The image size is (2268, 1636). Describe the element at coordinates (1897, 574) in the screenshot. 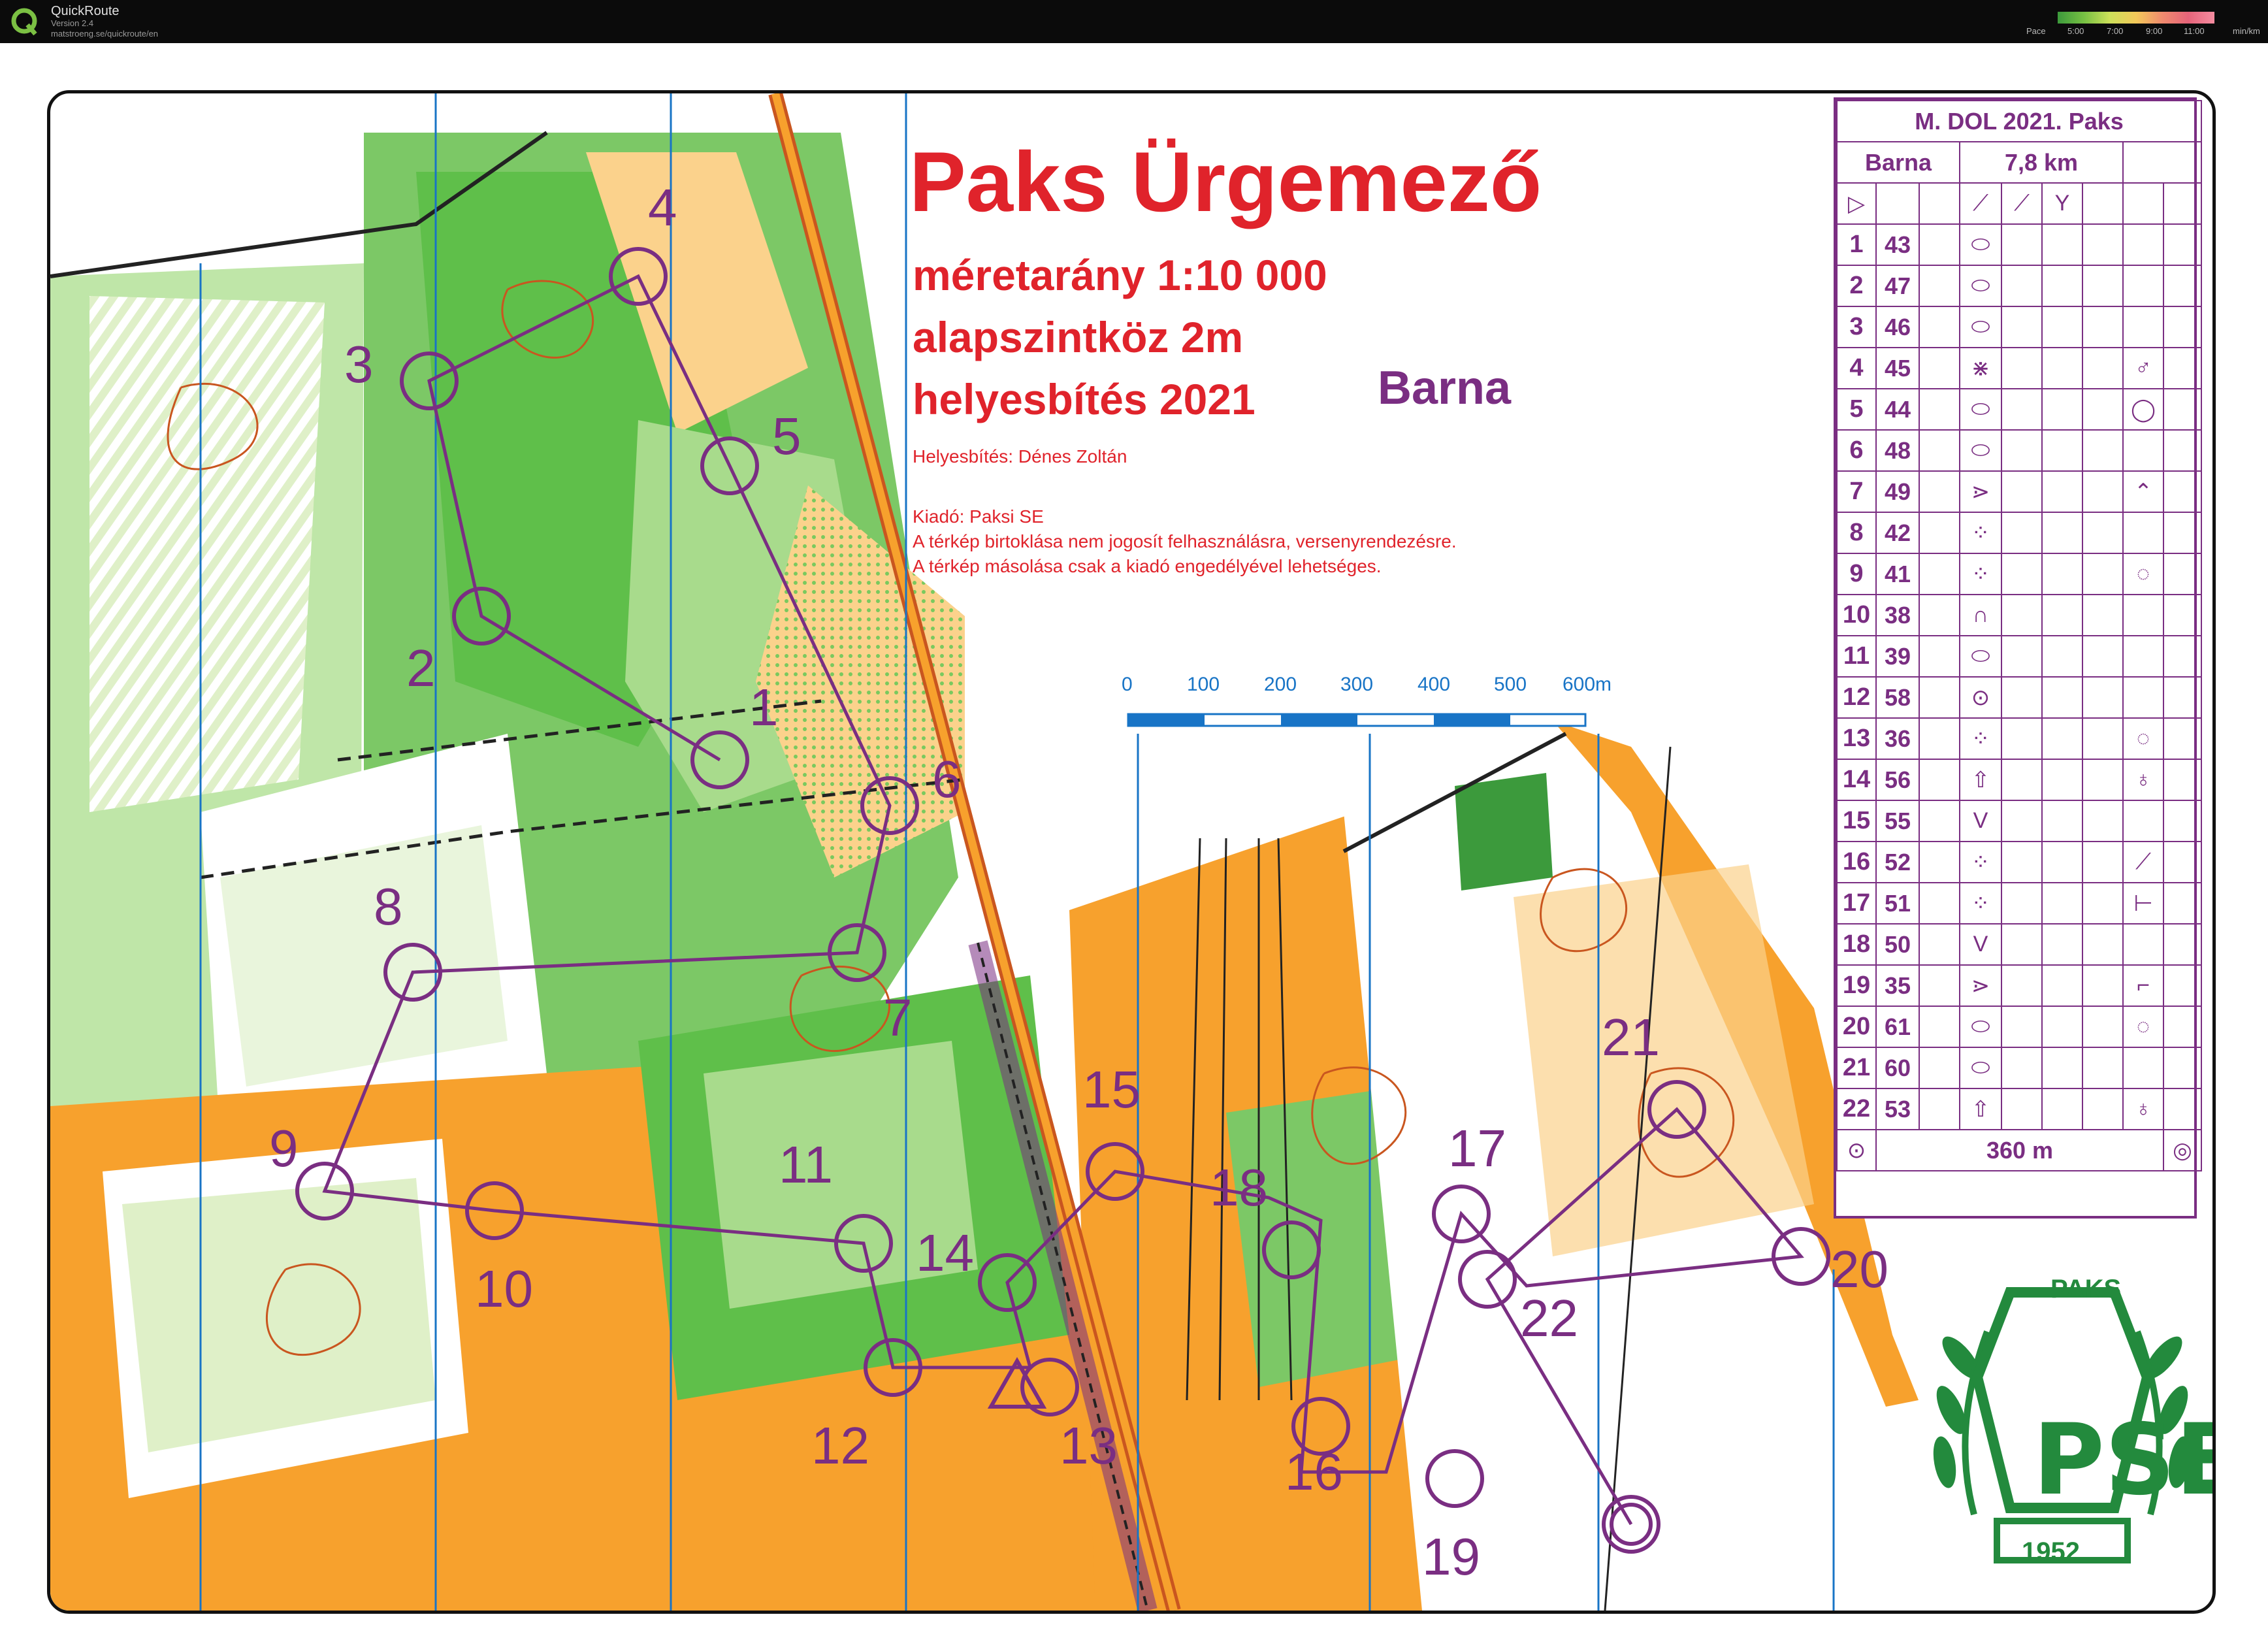

I see `control-code: 41` at that location.